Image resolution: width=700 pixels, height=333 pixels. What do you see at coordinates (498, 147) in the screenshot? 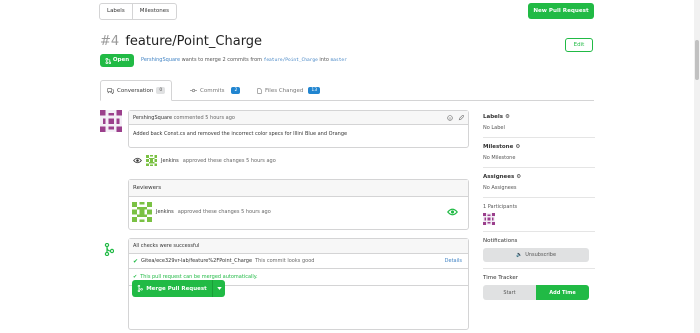
I see `milestone-title: Milestone` at bounding box center [498, 147].